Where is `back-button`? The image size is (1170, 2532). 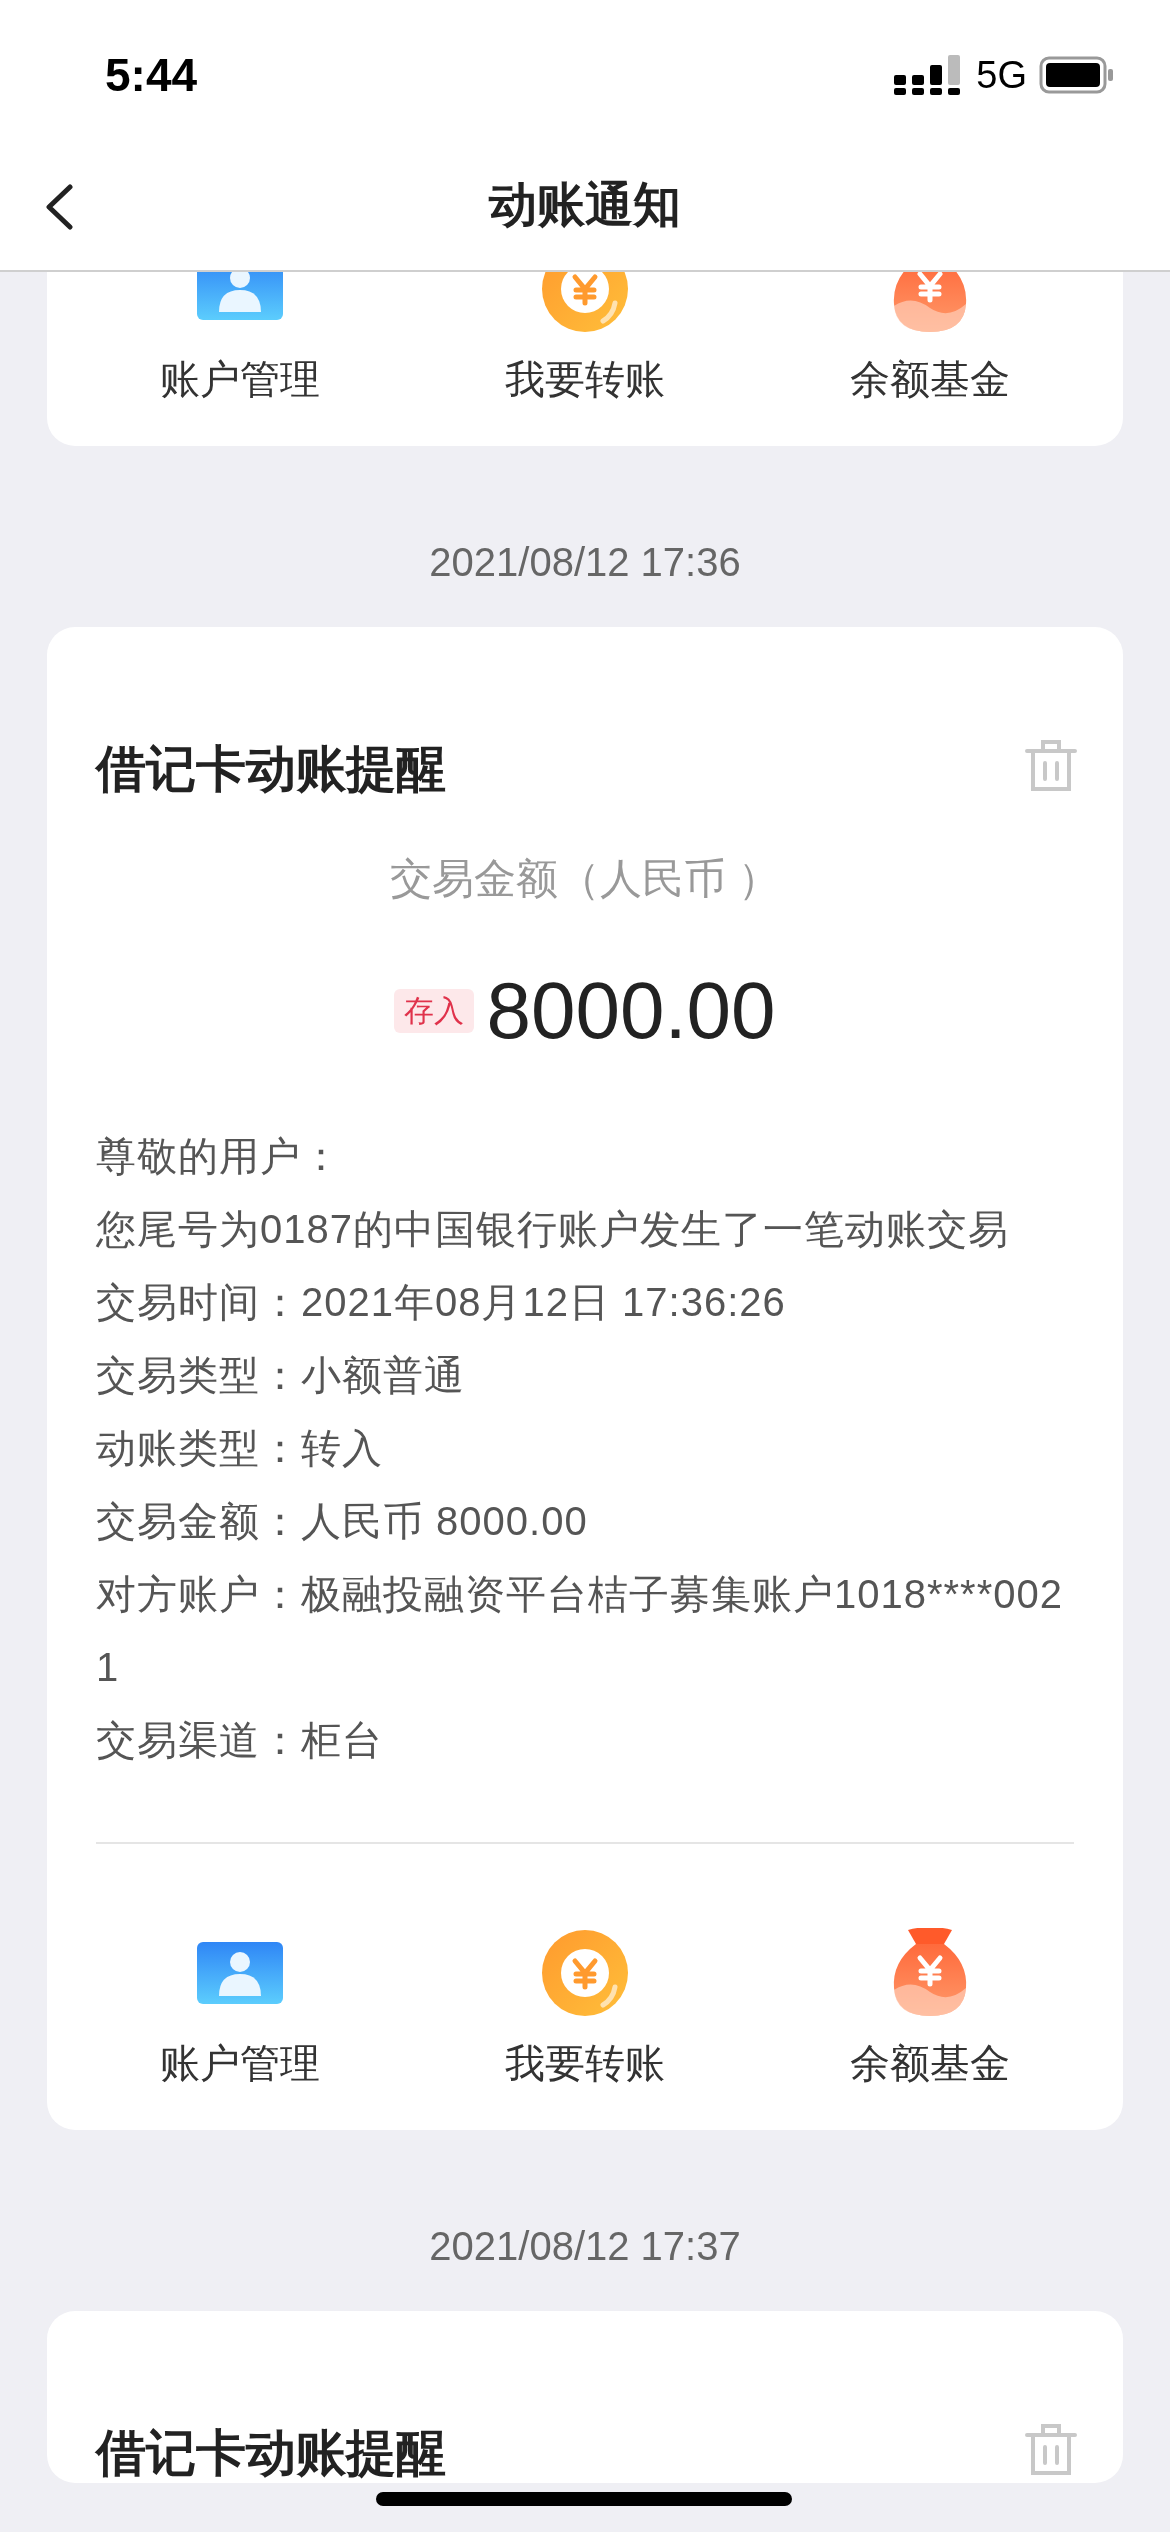
back-button is located at coordinates (59, 207).